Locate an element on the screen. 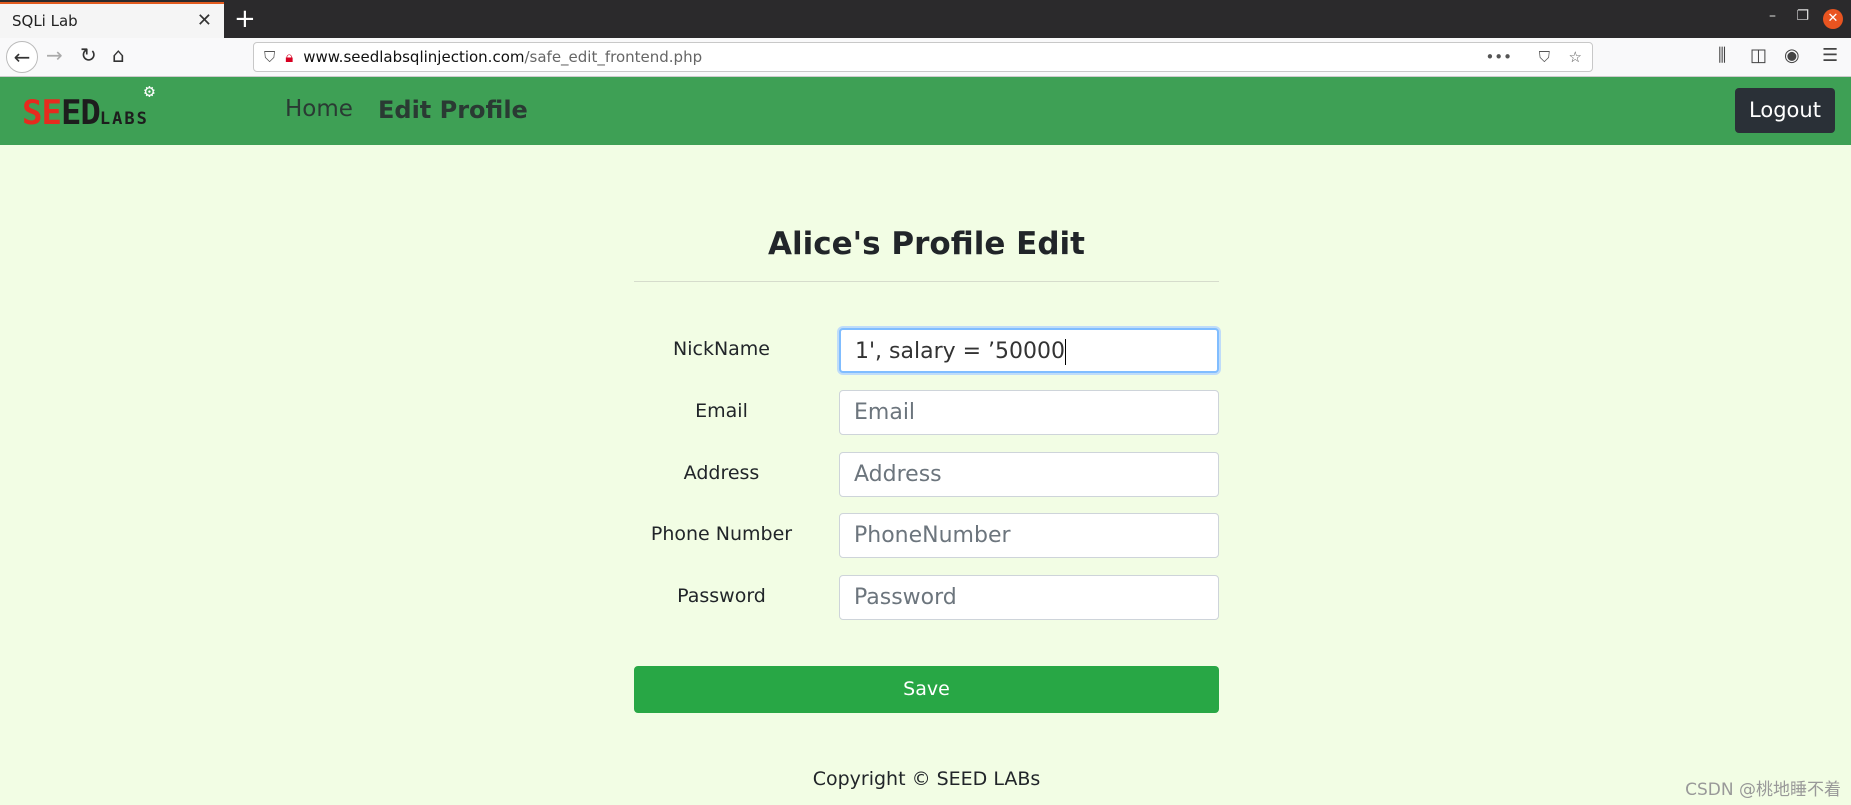 The height and width of the screenshot is (805, 1851). copyright: Copyright © SEED LABs is located at coordinates (926, 779).